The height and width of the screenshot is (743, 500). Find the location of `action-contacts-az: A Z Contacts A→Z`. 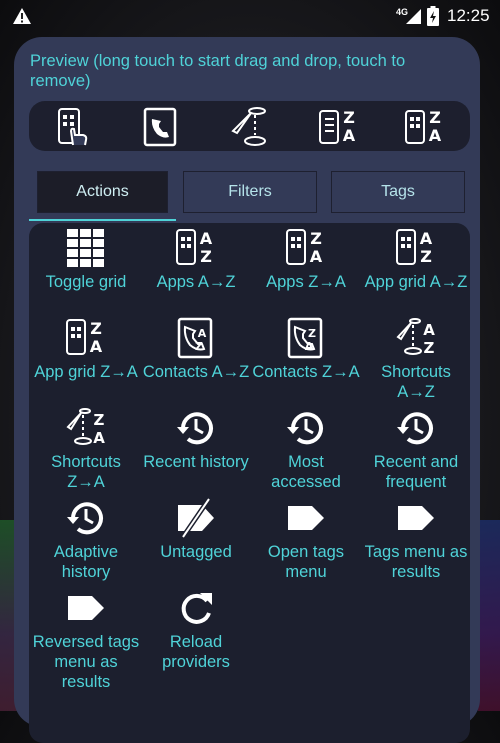

action-contacts-az: A Z Contacts A→Z is located at coordinates (196, 349).